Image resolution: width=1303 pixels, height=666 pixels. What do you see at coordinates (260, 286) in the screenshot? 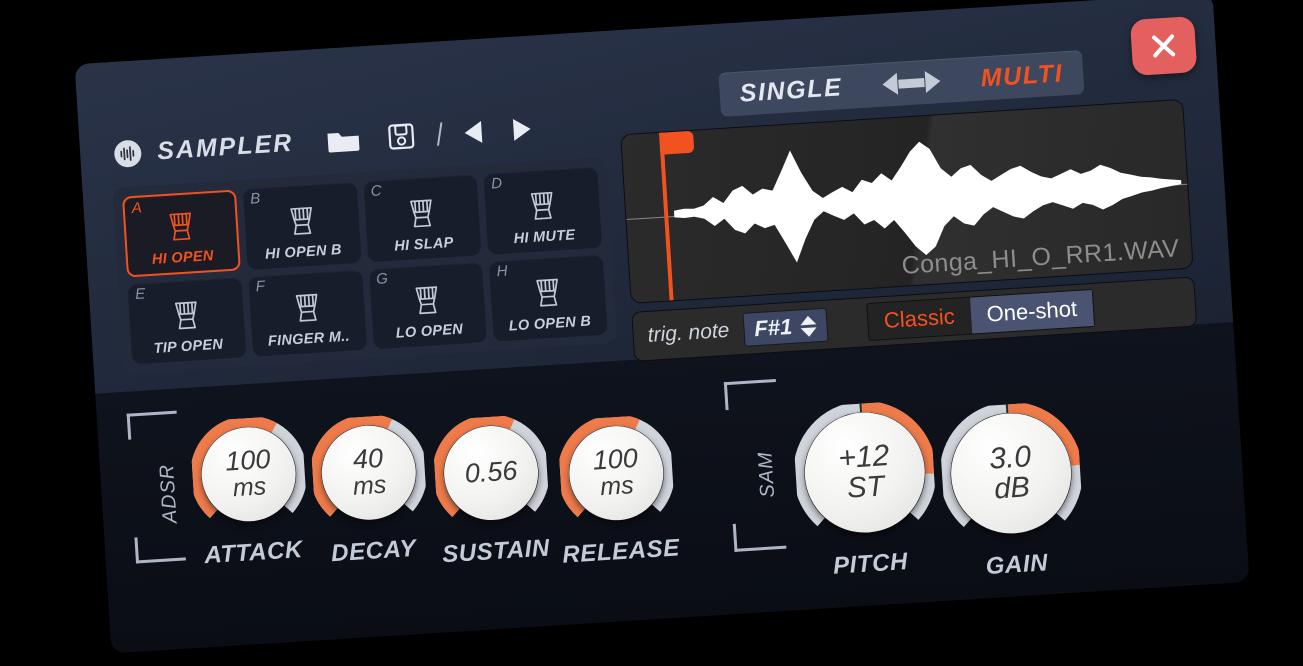
I see `pad-letter: F` at bounding box center [260, 286].